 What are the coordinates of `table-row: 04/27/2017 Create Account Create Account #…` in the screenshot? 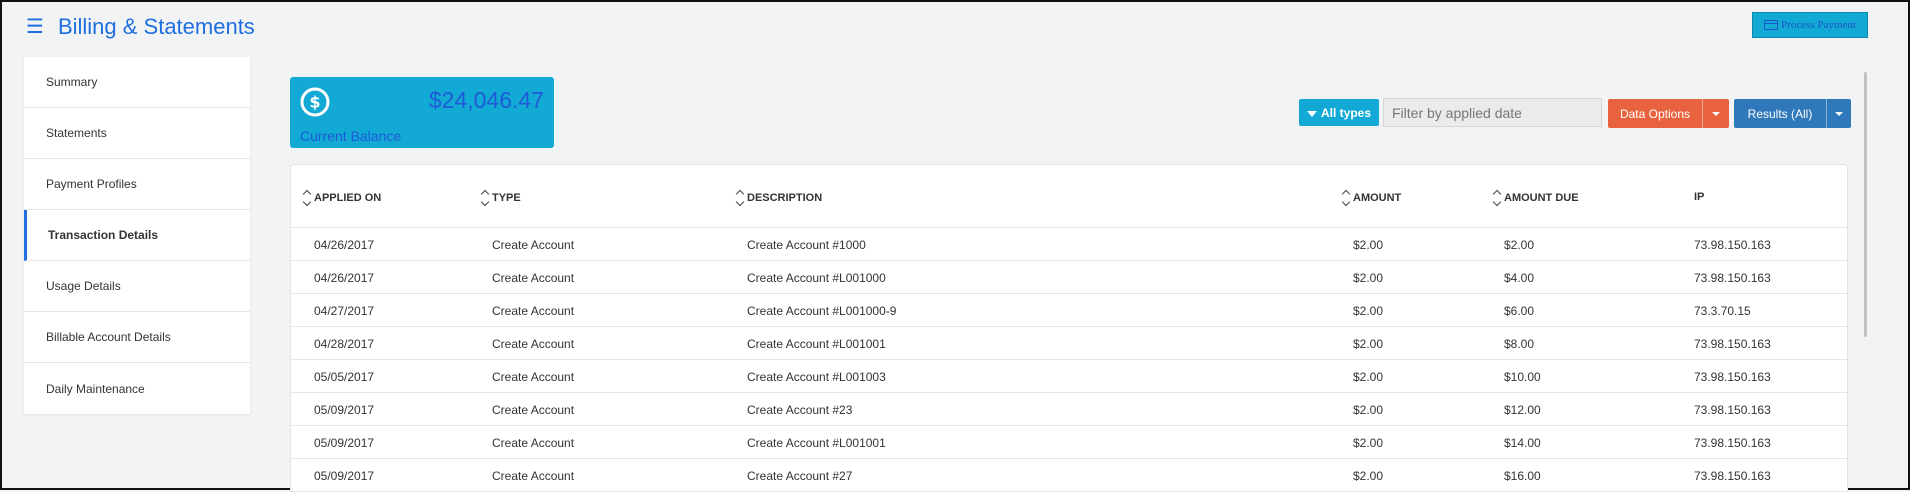 It's located at (1069, 310).